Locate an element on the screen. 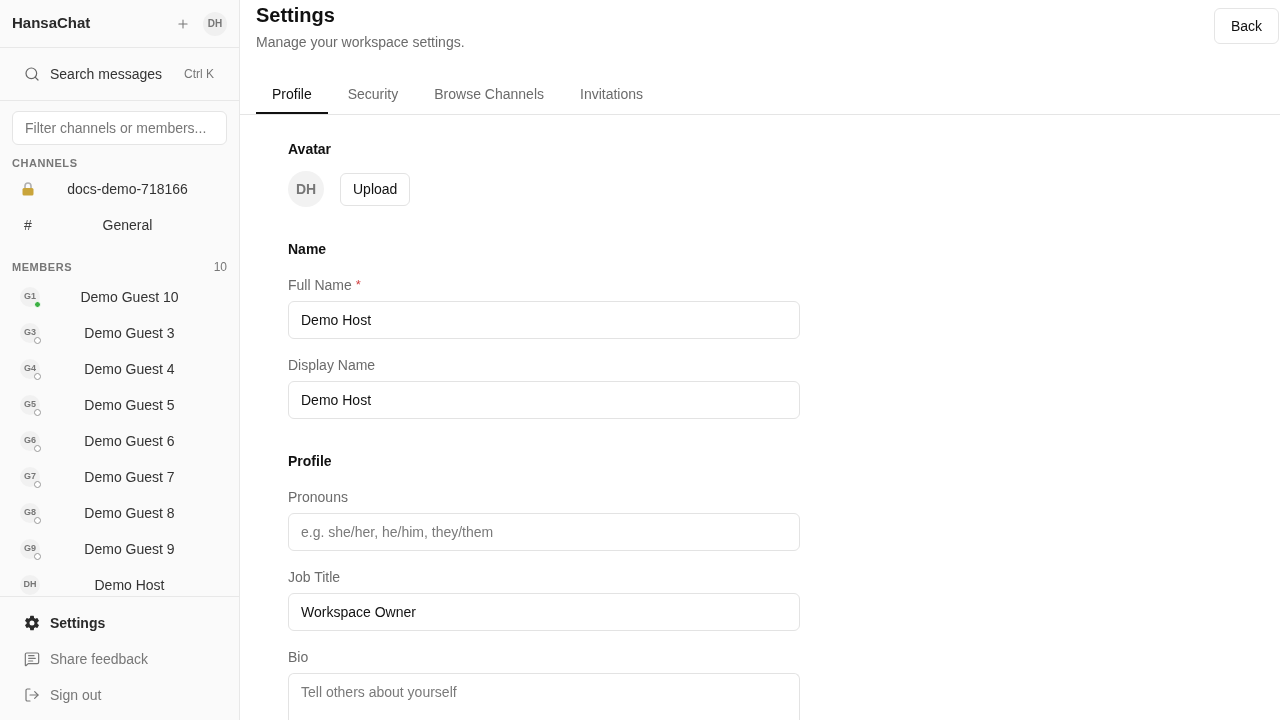  user-avatar: DH is located at coordinates (215, 23).